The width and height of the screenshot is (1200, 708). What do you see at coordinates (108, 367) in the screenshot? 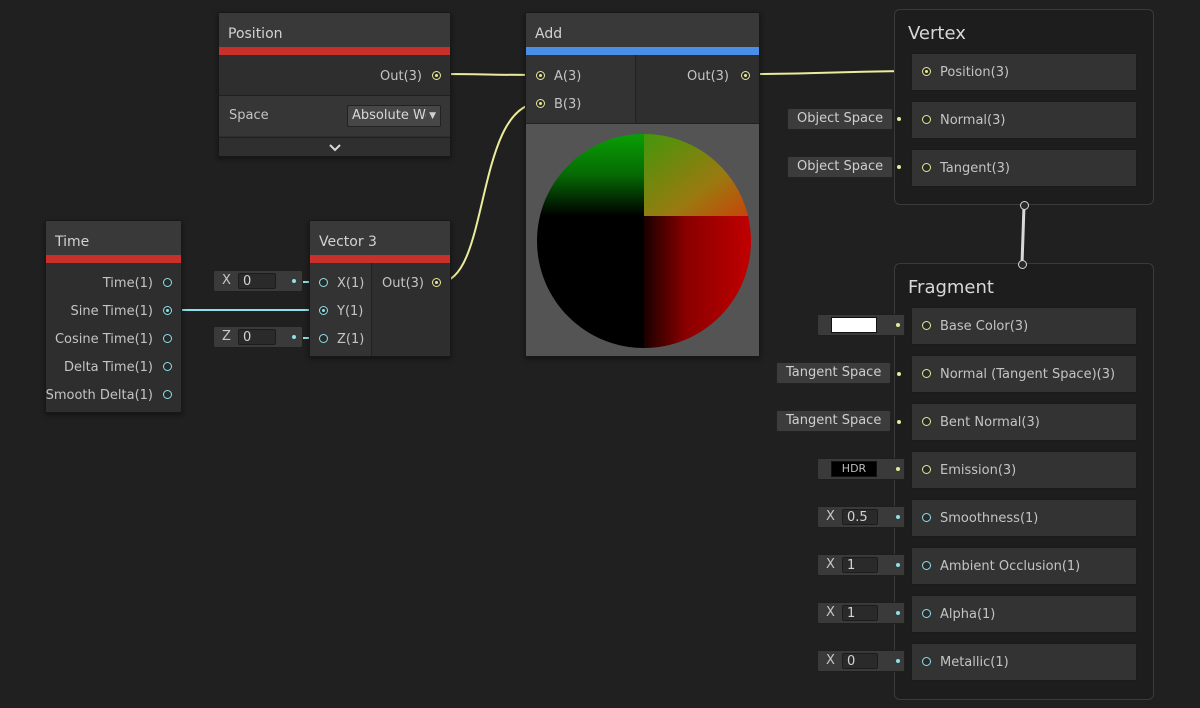
I see `time-output-3: Delta Time(1)` at bounding box center [108, 367].